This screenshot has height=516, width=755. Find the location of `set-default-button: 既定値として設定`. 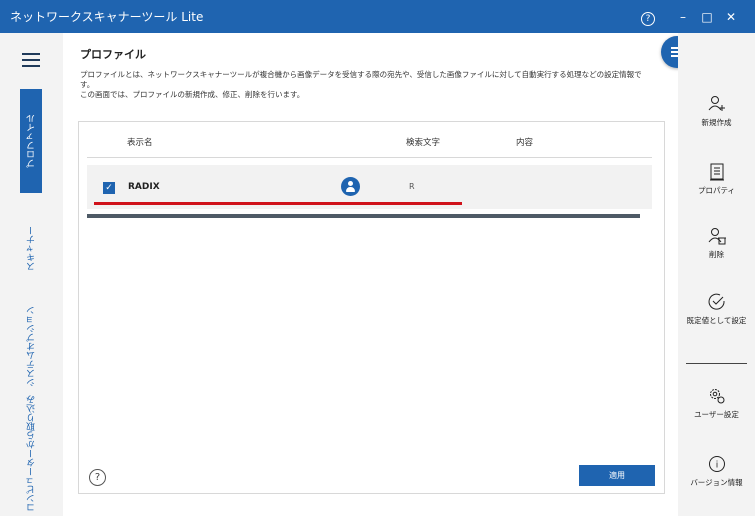

set-default-button: 既定値として設定 is located at coordinates (716, 308).